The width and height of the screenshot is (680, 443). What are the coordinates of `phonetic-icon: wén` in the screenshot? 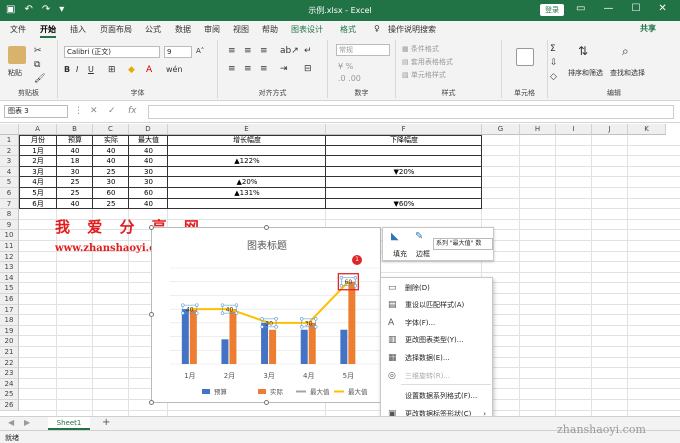 It's located at (174, 69).